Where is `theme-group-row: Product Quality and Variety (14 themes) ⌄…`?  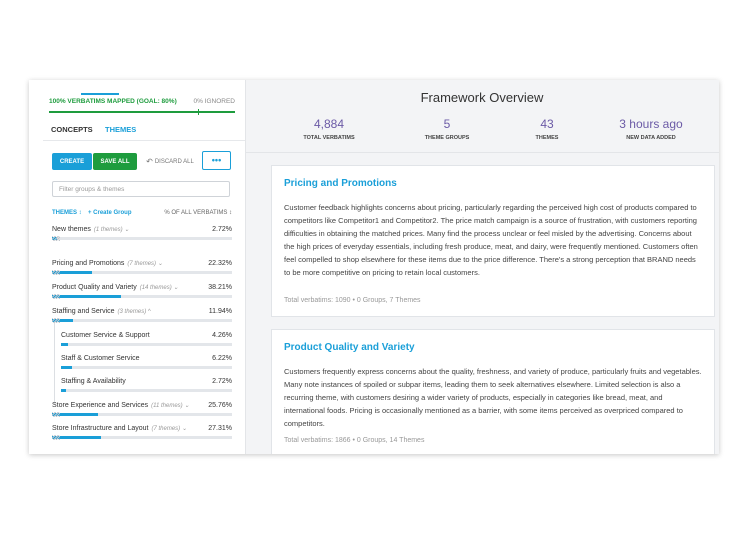 theme-group-row: Product Quality and Variety (14 themes) ⌄… is located at coordinates (142, 295).